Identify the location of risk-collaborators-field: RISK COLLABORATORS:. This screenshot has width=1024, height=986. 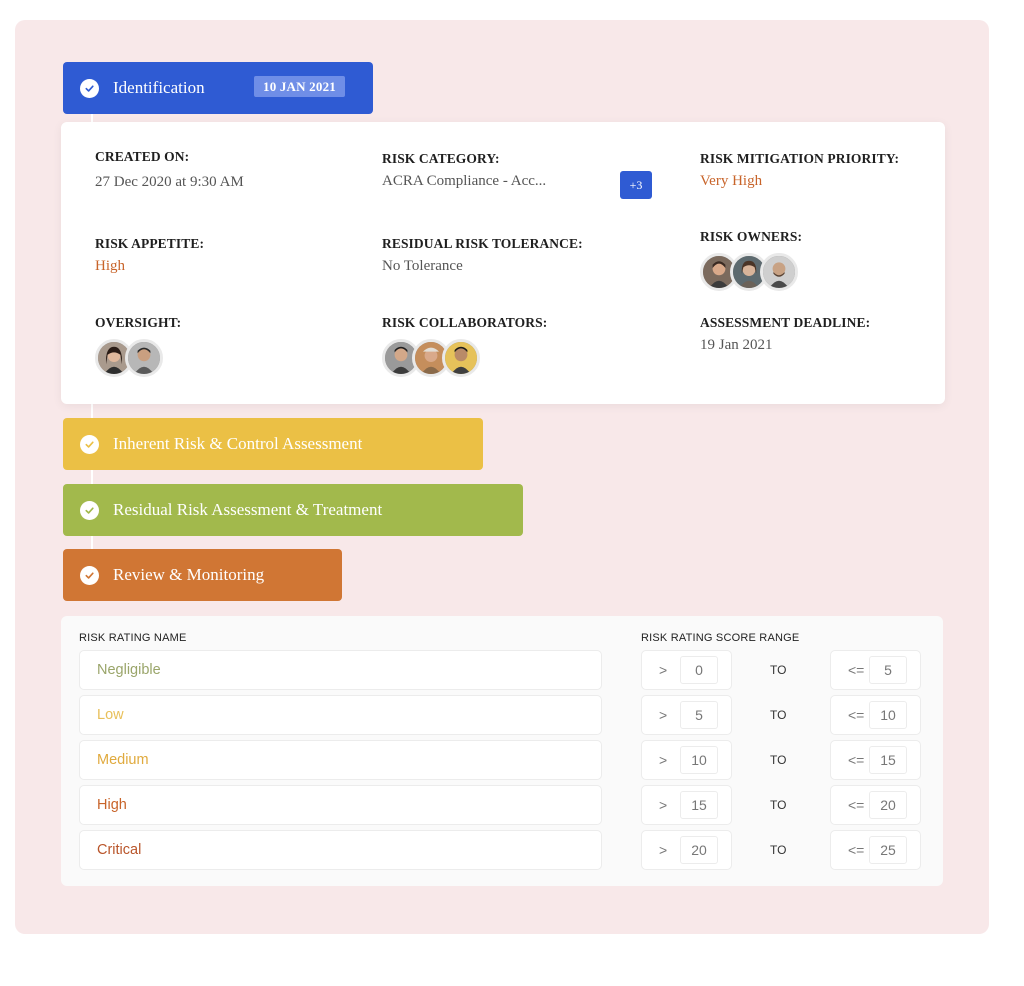
(464, 346).